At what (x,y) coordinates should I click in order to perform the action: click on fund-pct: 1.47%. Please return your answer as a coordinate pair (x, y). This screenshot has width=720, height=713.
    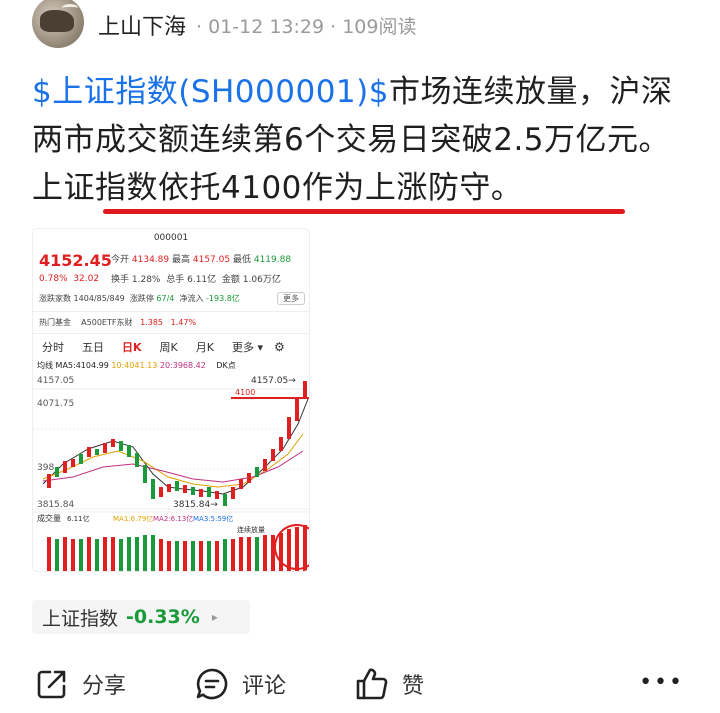
    Looking at the image, I should click on (183, 322).